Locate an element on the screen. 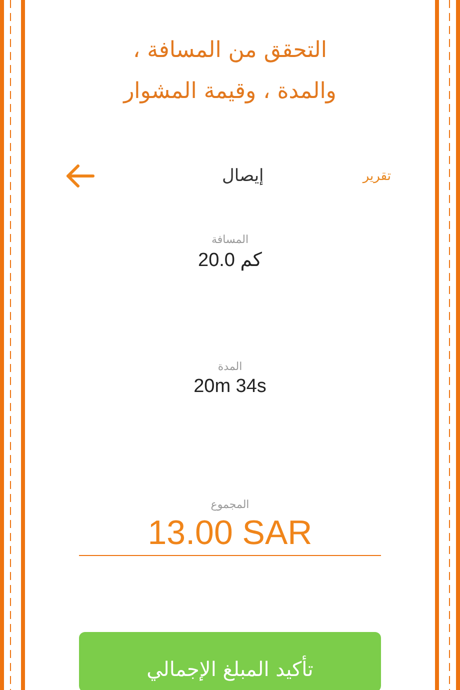 The height and width of the screenshot is (690, 460). field-label: المسافة is located at coordinates (230, 239).